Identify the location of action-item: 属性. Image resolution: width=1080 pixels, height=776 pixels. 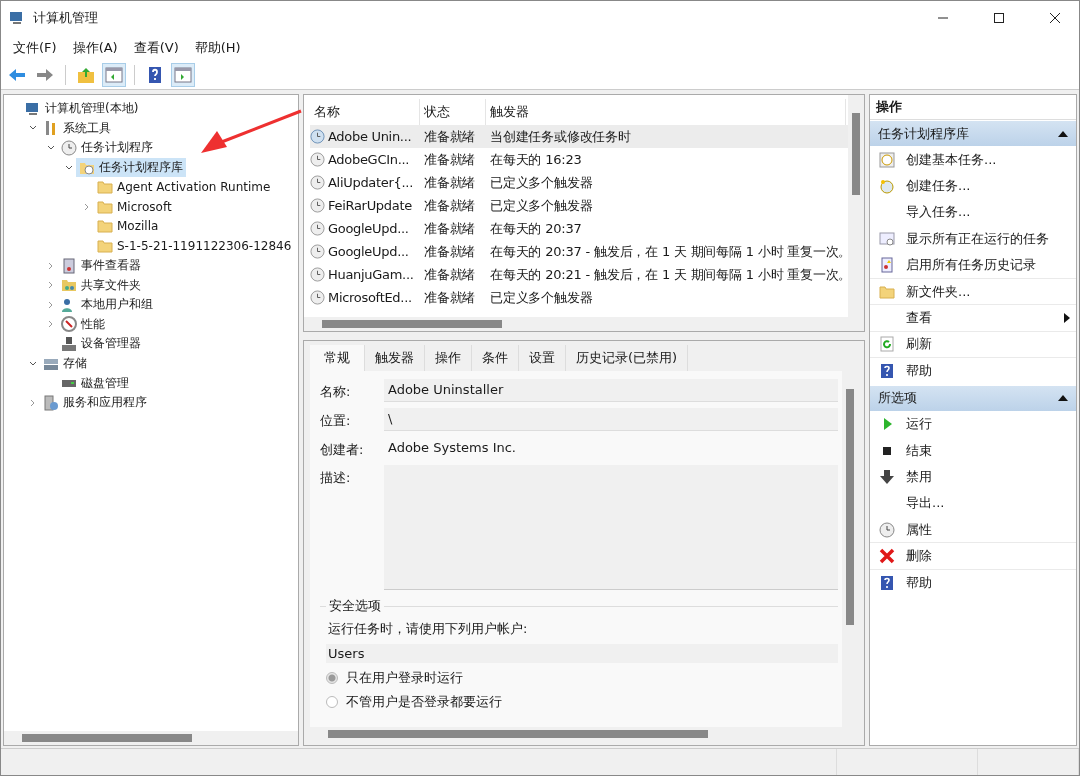
(973, 530).